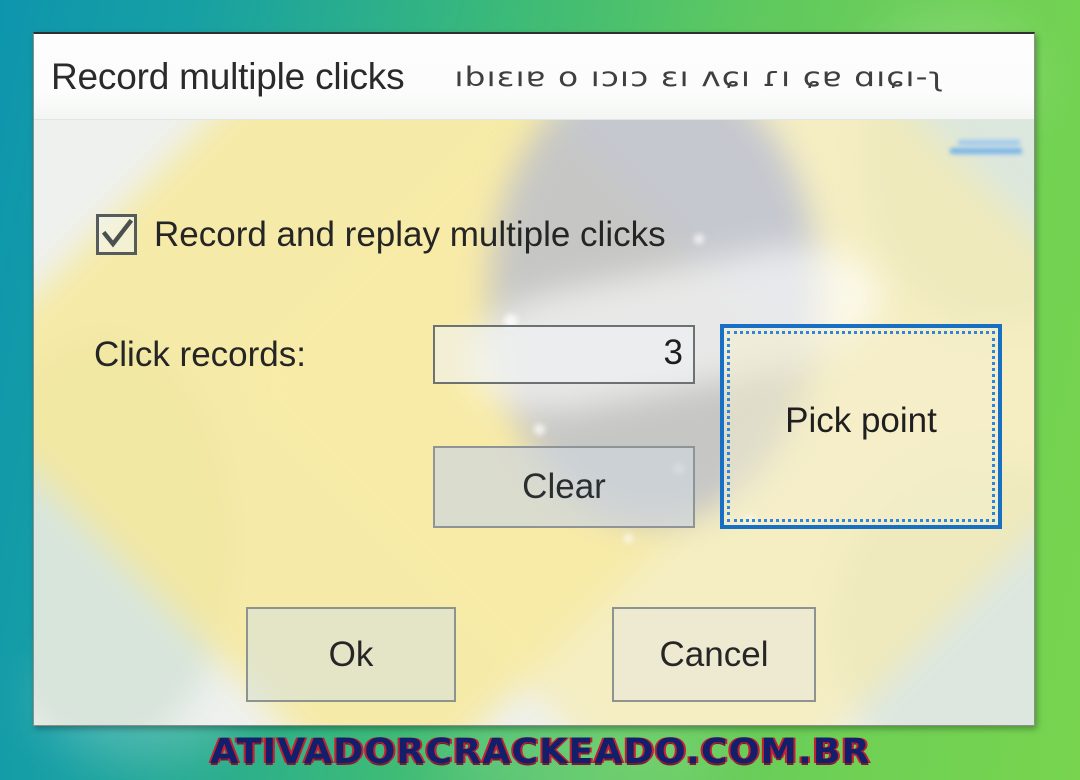 The height and width of the screenshot is (780, 1080). I want to click on click-records-input, so click(564, 354).